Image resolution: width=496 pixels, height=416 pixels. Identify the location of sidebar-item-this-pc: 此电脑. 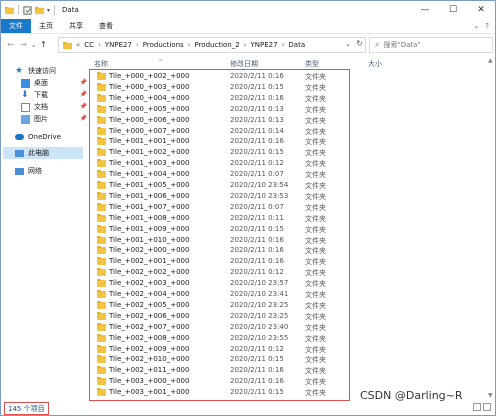
(43, 153).